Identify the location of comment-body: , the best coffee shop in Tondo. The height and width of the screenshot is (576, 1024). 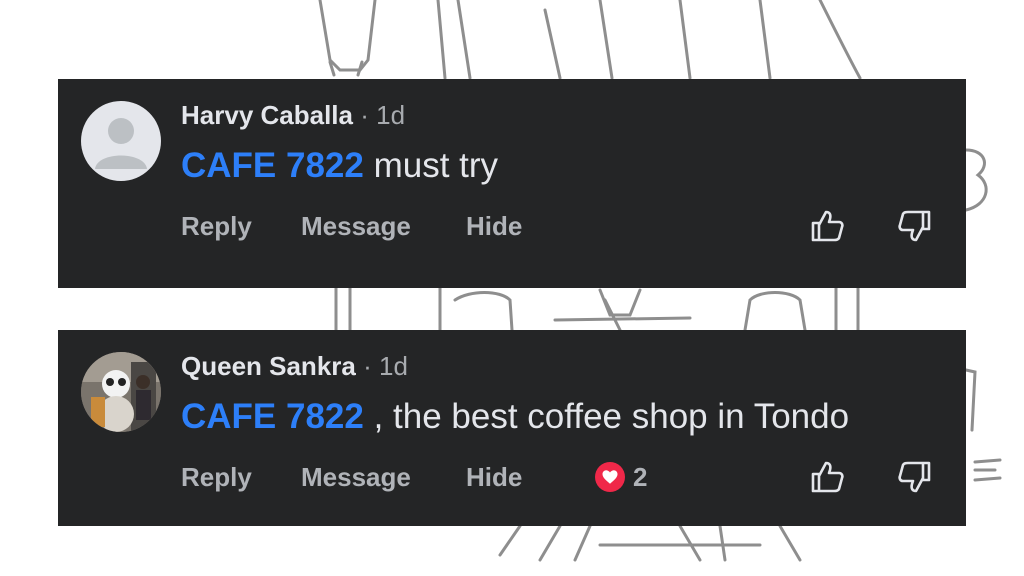
(606, 416).